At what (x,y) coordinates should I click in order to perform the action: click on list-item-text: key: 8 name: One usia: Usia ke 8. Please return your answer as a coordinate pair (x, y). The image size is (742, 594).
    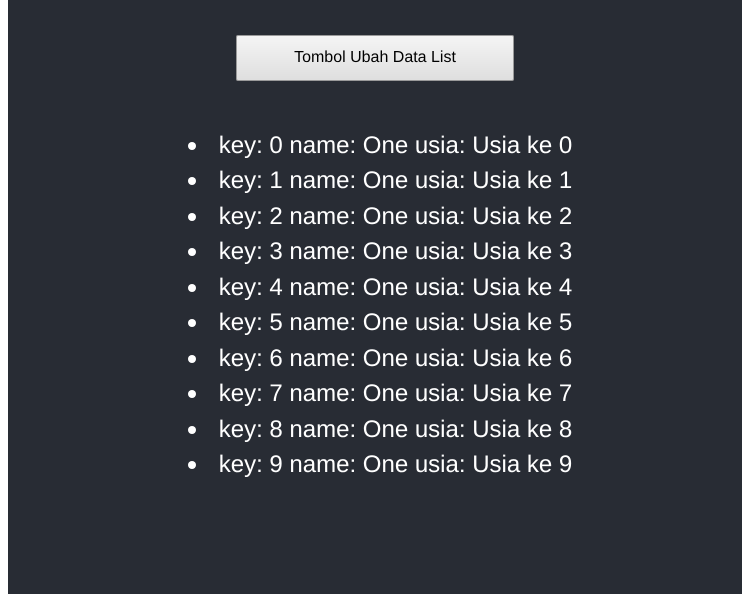
    Looking at the image, I should click on (395, 430).